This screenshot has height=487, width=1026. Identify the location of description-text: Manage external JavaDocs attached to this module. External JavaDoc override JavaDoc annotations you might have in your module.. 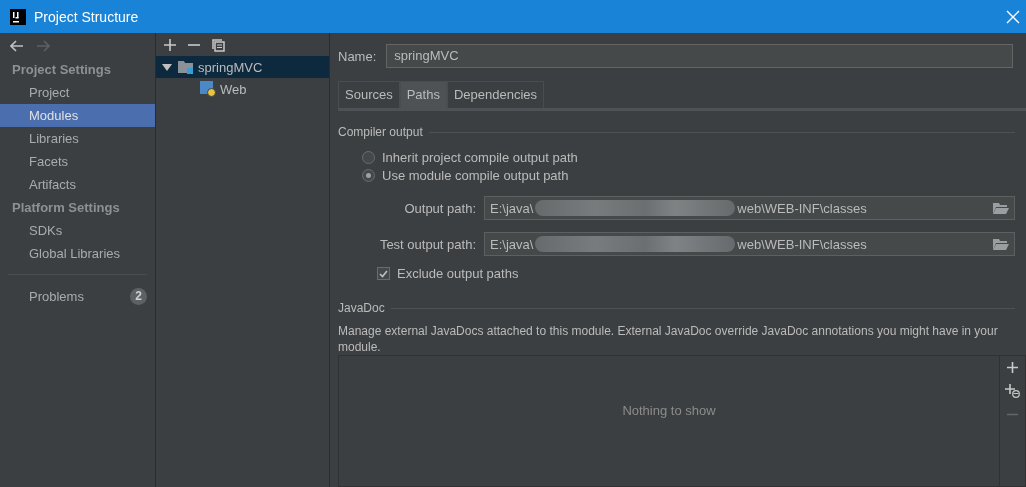
(668, 339).